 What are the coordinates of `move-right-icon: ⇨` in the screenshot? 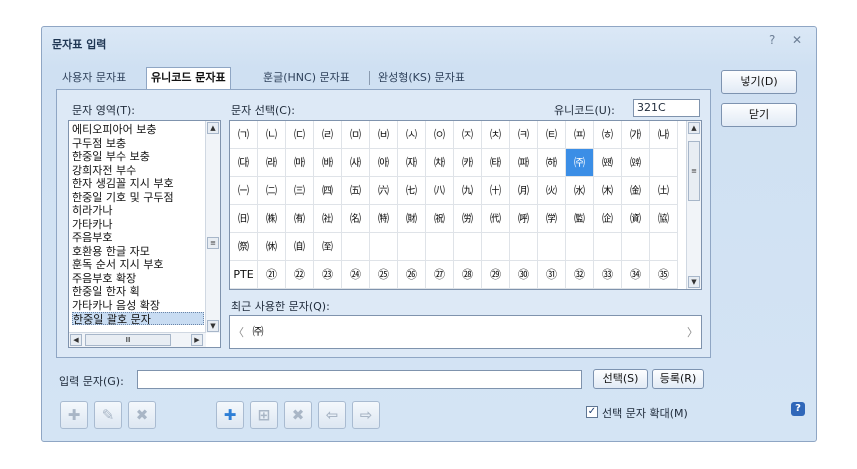 It's located at (366, 415).